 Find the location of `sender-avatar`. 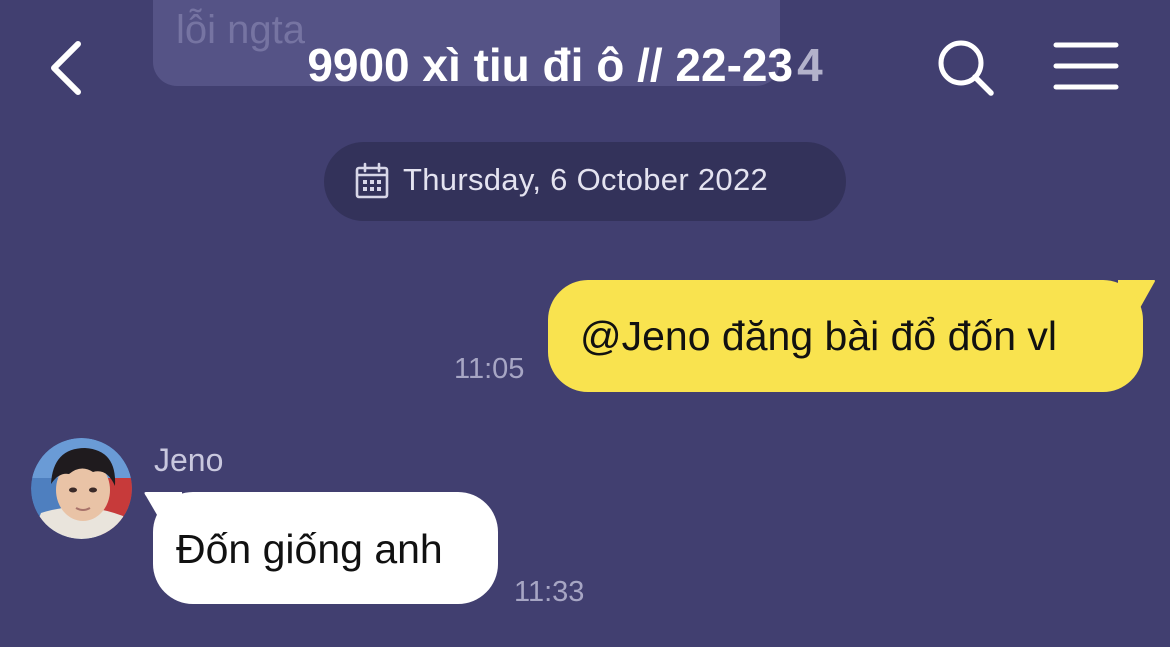

sender-avatar is located at coordinates (81, 488).